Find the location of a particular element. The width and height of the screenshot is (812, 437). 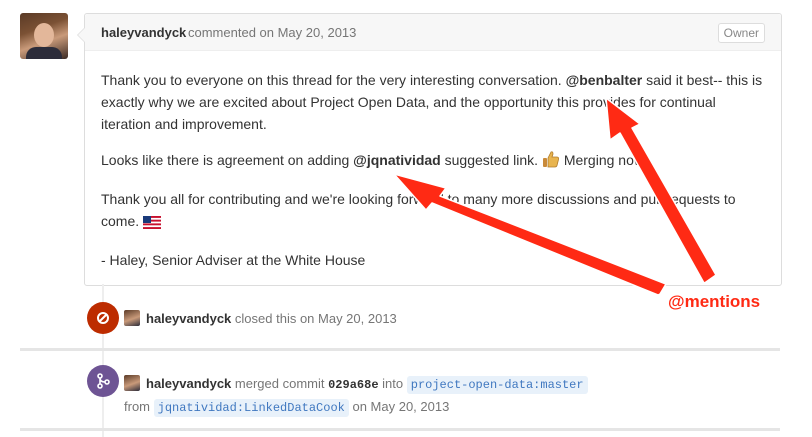

closed-badge is located at coordinates (103, 318).